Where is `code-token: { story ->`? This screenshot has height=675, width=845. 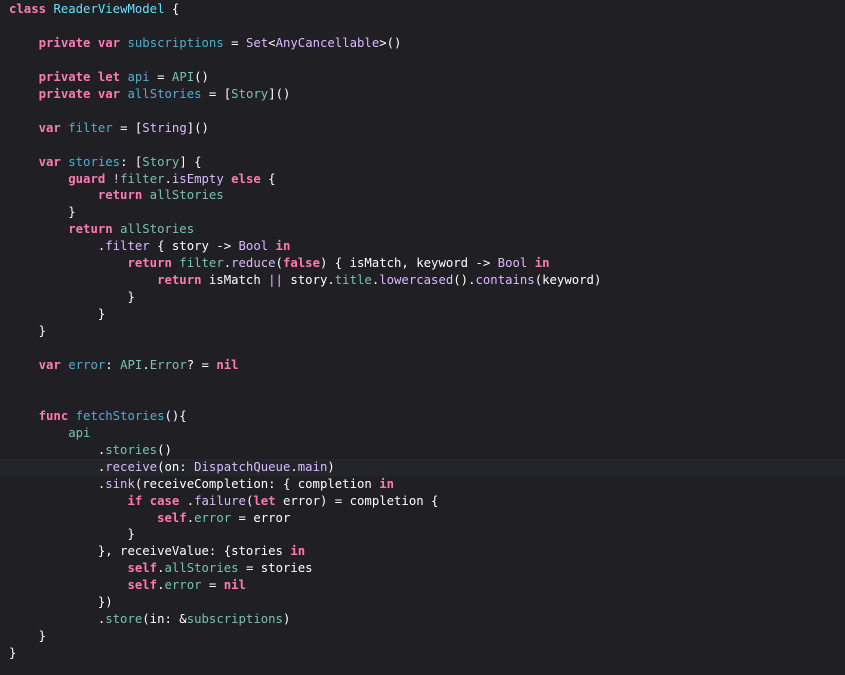 code-token: { story -> is located at coordinates (194, 246).